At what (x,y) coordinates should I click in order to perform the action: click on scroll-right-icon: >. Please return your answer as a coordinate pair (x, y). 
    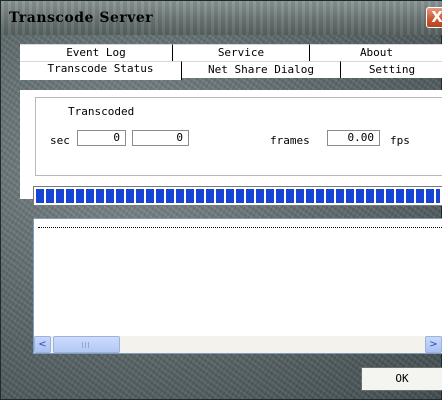
    Looking at the image, I should click on (433, 344).